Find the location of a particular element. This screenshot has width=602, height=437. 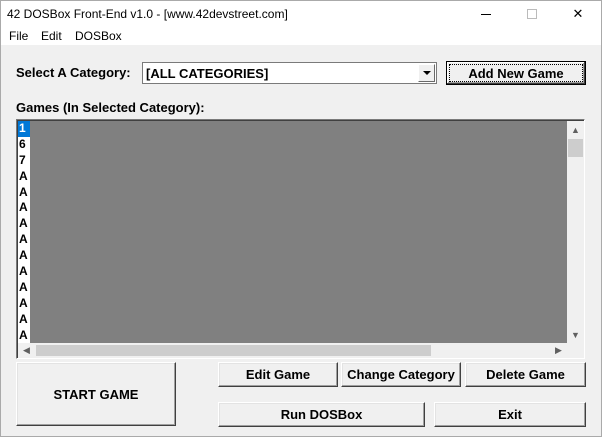

scroll-down-icon: ▼ is located at coordinates (575, 334).